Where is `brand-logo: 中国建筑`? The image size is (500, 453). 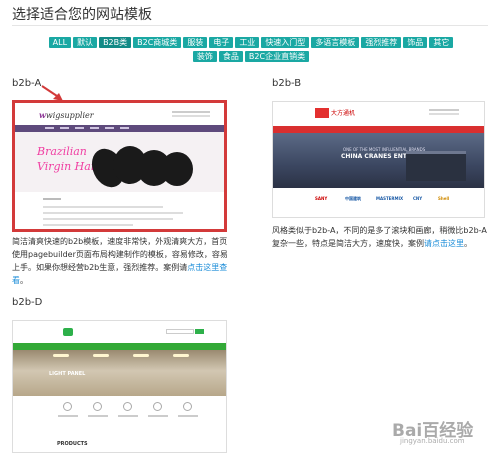
brand-logo: 中国建筑 is located at coordinates (353, 198).